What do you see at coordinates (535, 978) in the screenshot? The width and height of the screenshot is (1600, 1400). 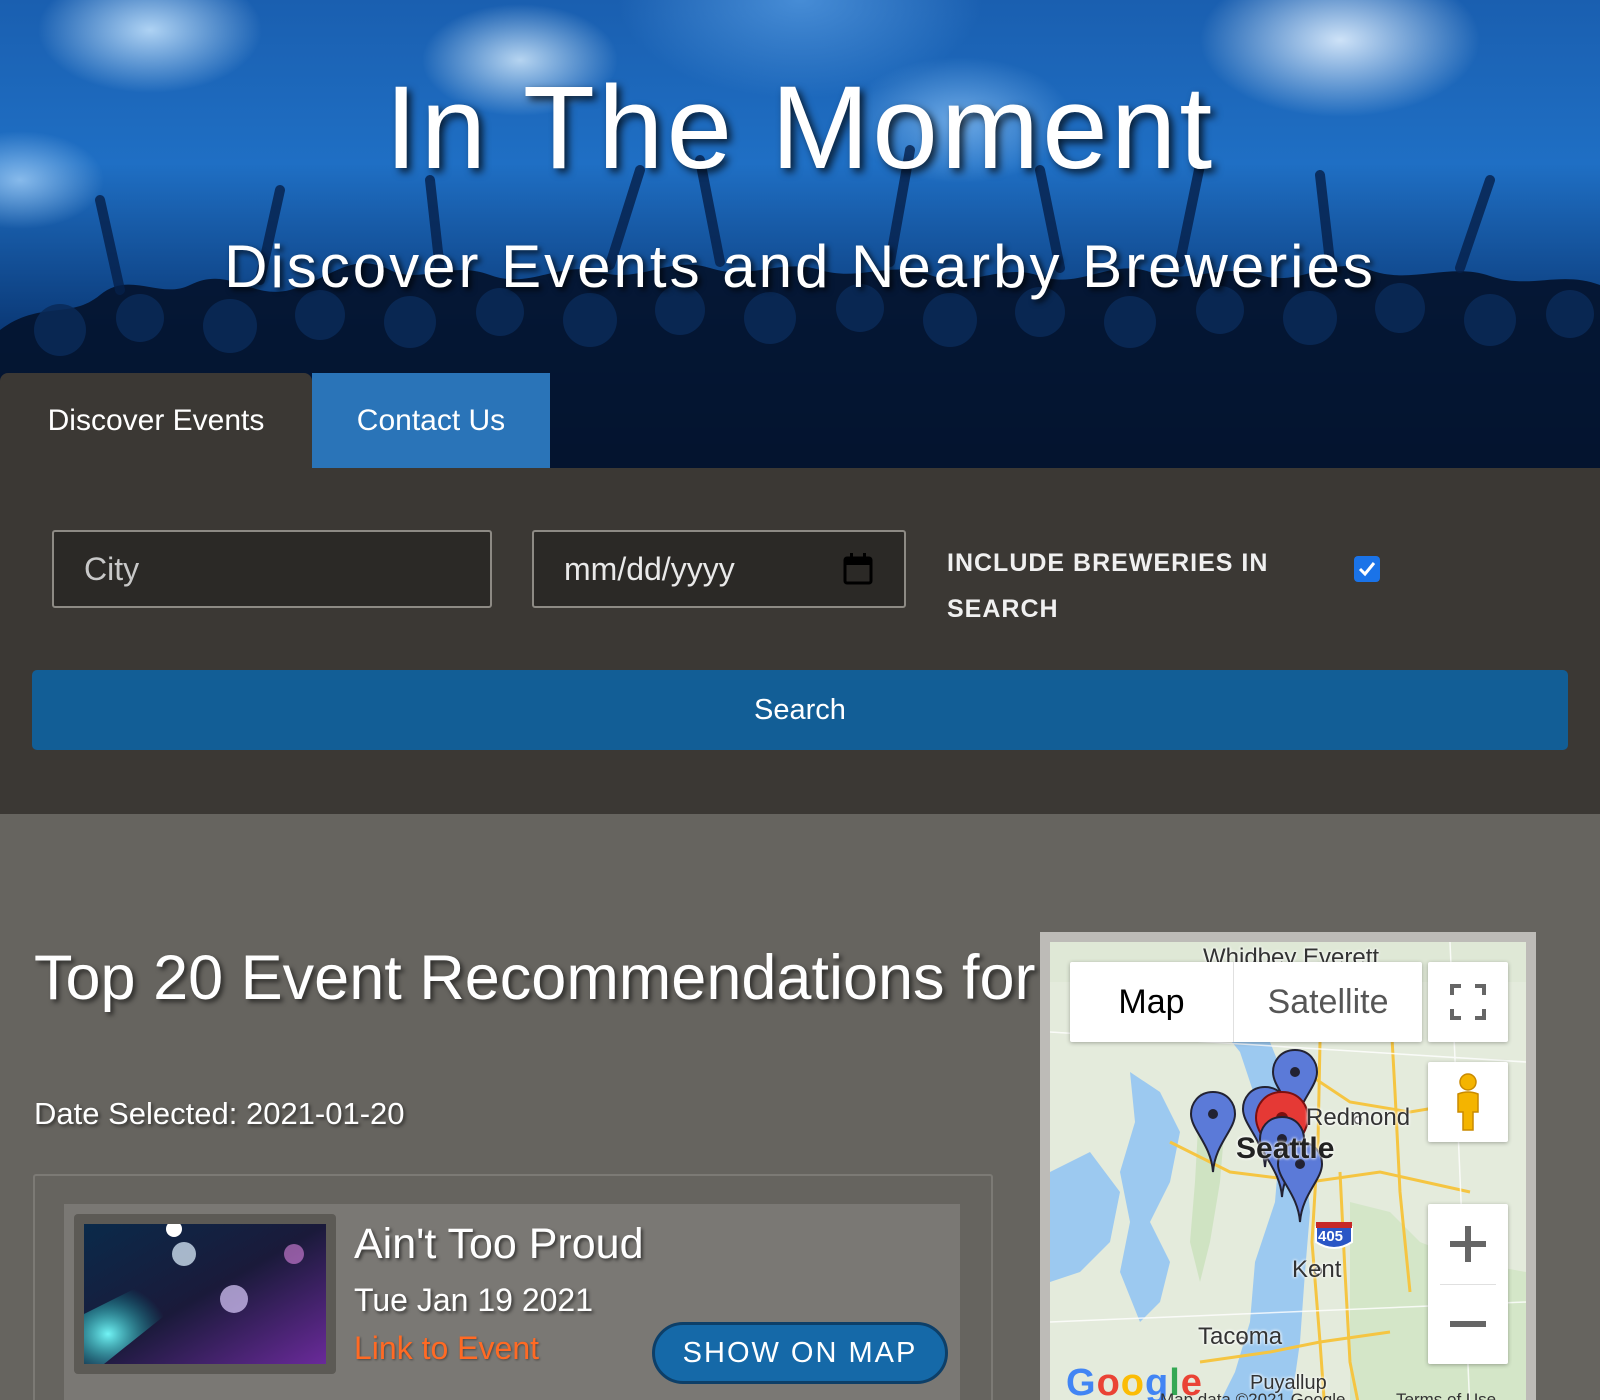 I see `results-heading: Top 20 Event Recommendations for` at bounding box center [535, 978].